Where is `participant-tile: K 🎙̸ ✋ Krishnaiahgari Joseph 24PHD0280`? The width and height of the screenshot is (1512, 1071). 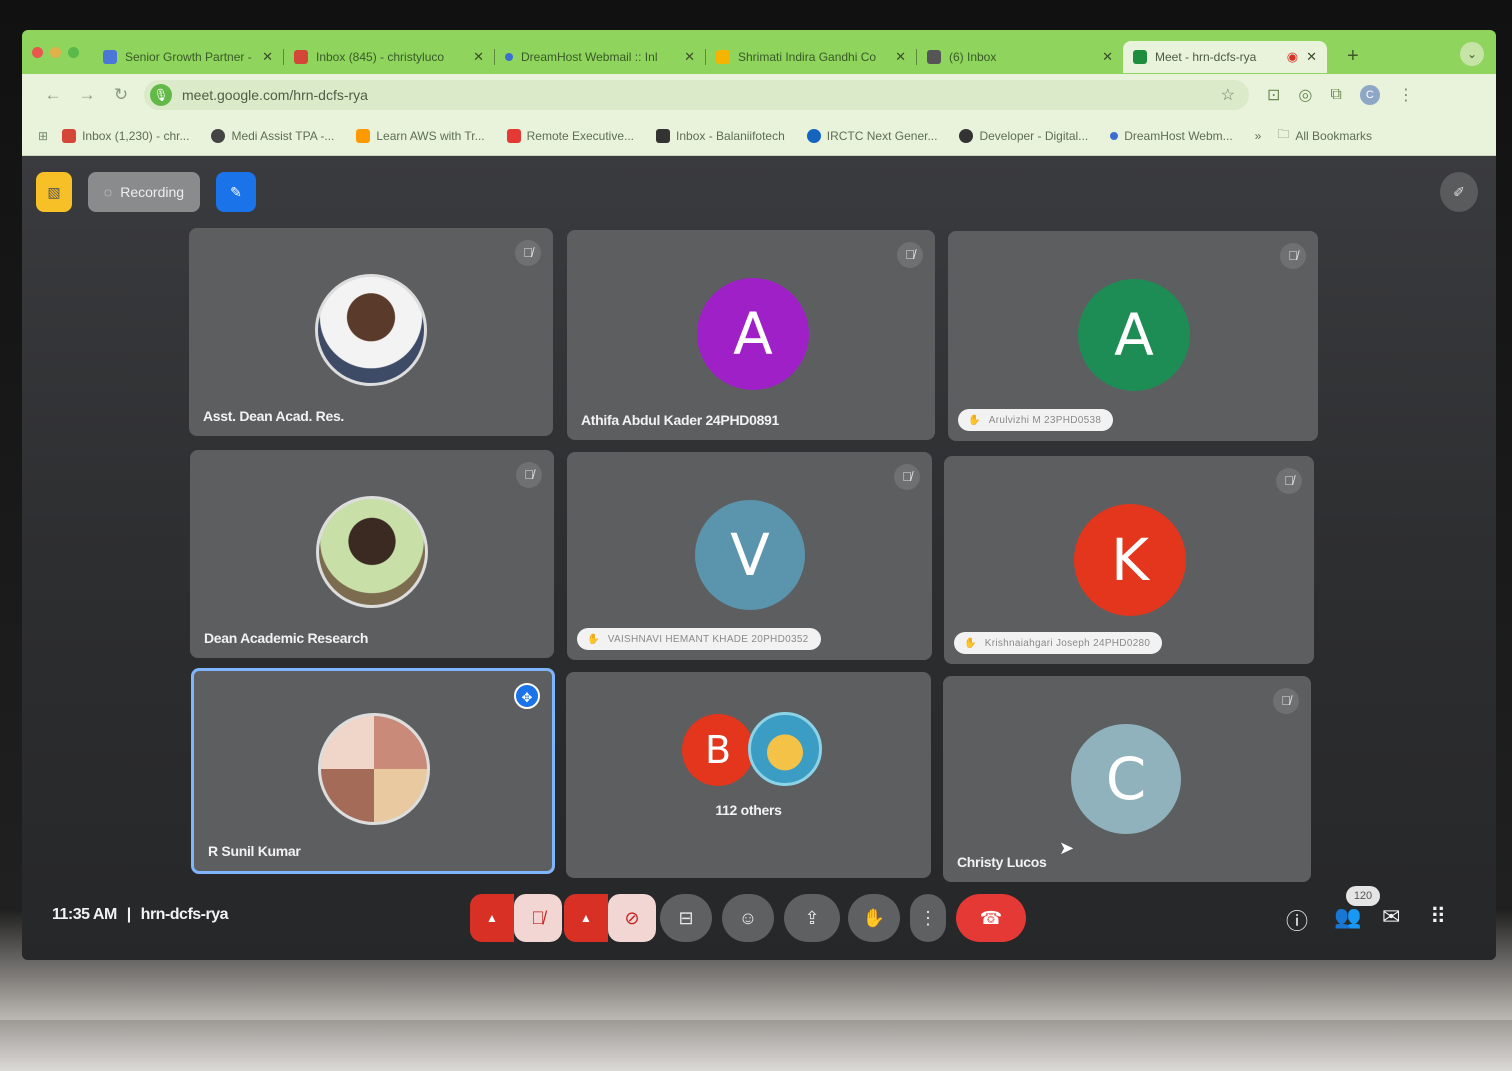 participant-tile: K 🎙̸ ✋ Krishnaiahgari Joseph 24PHD0280 is located at coordinates (1129, 560).